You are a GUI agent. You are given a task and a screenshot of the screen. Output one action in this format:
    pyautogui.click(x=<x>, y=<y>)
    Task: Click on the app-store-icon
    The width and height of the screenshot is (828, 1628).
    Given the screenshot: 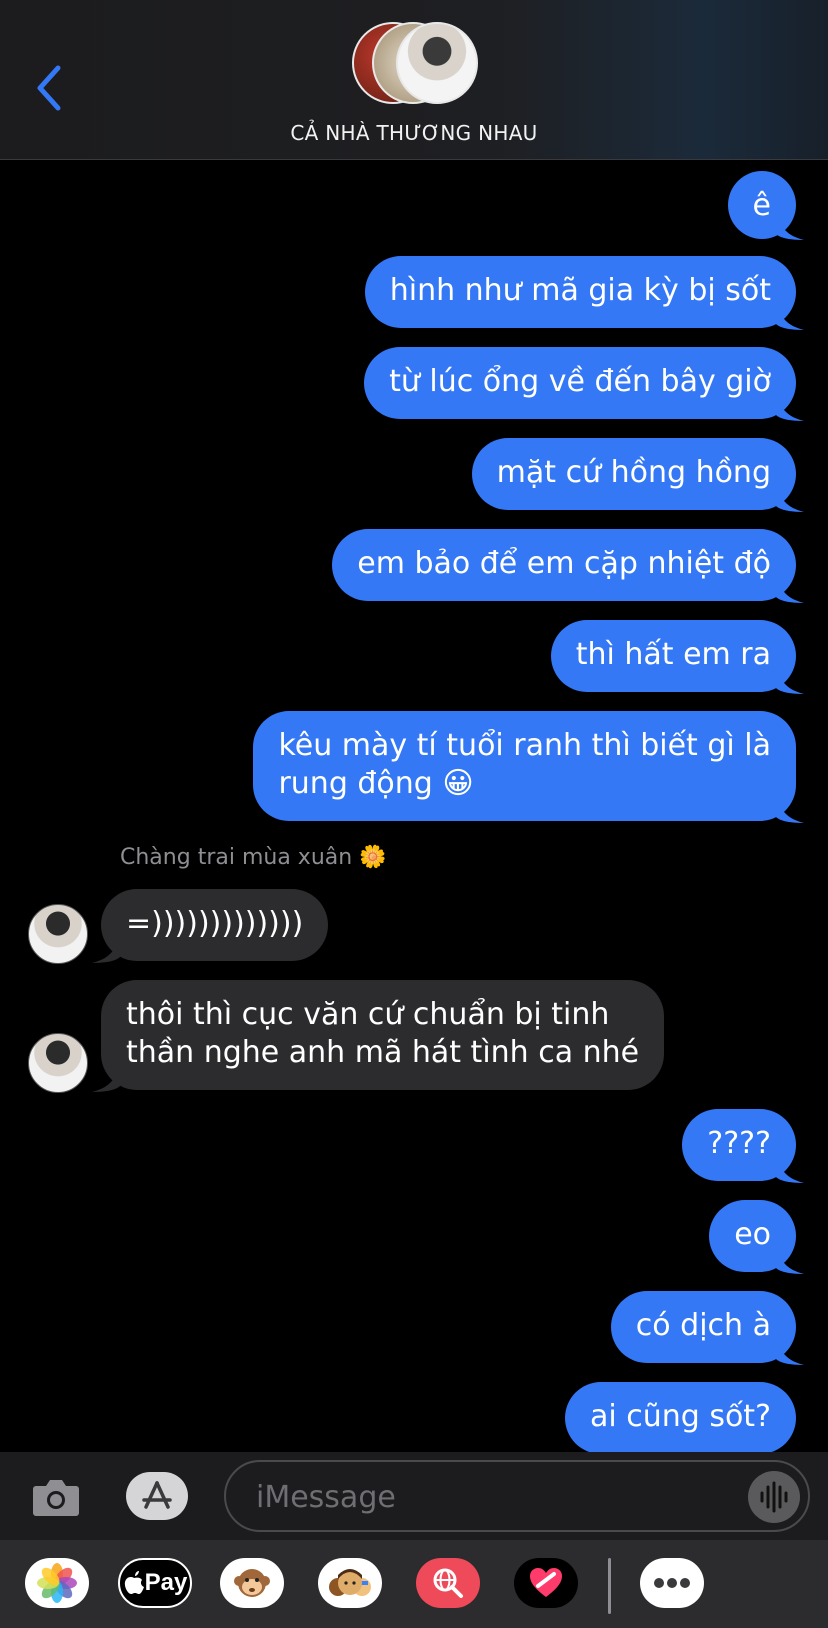 What is the action you would take?
    pyautogui.click(x=157, y=1495)
    